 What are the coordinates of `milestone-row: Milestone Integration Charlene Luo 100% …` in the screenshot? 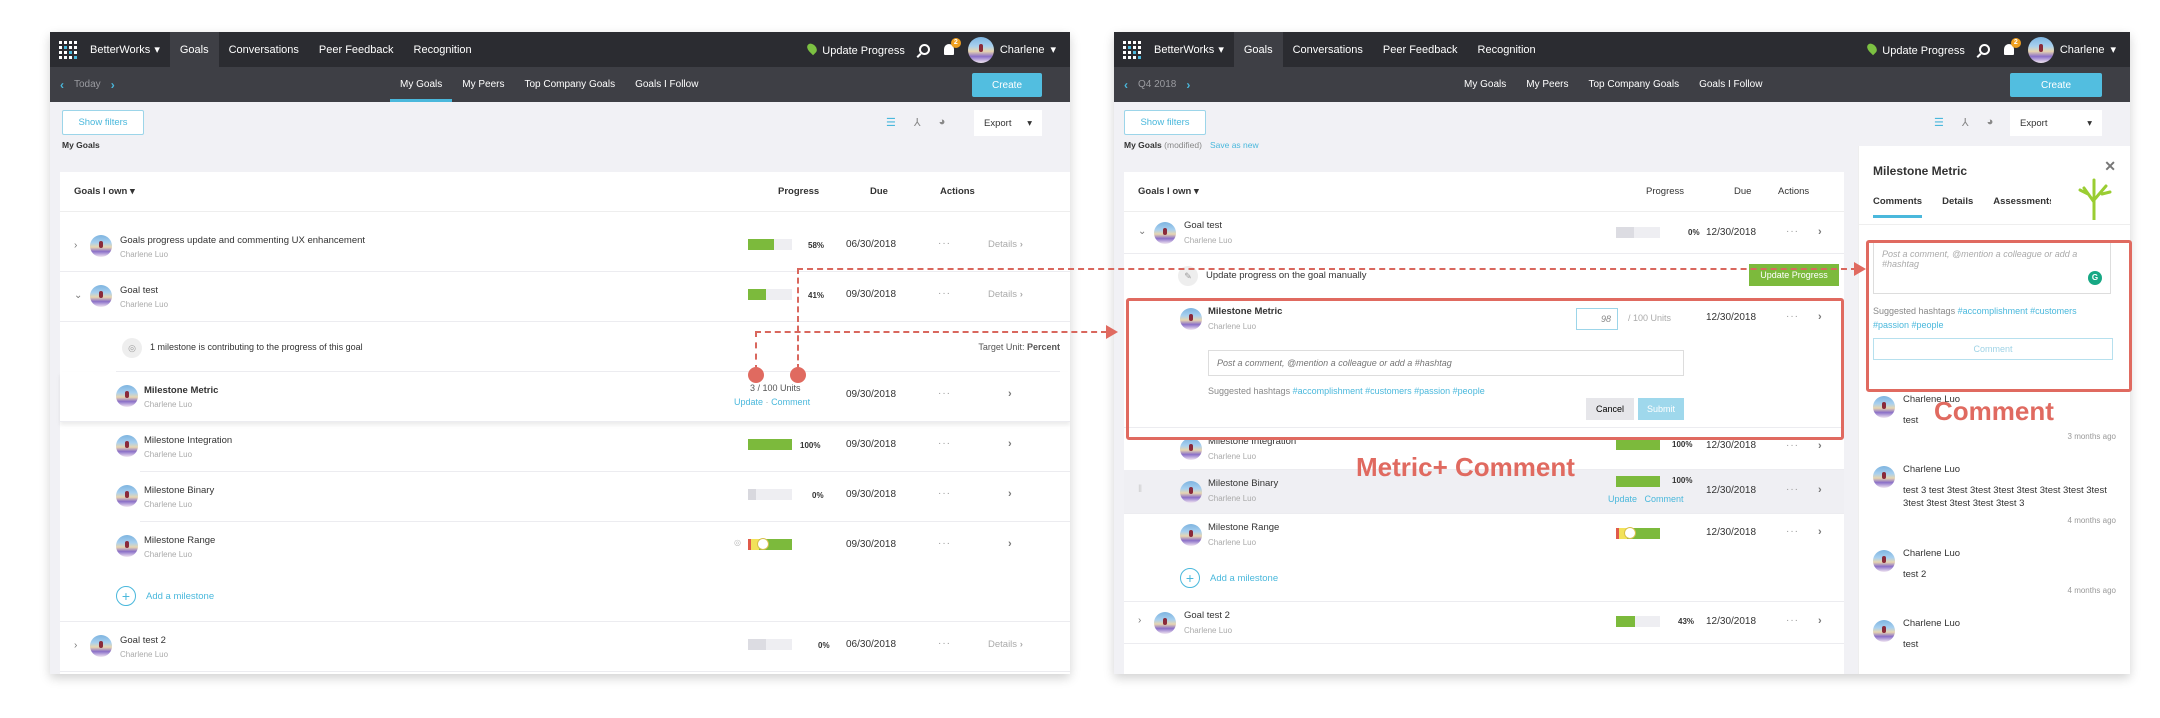 It's located at (593, 447).